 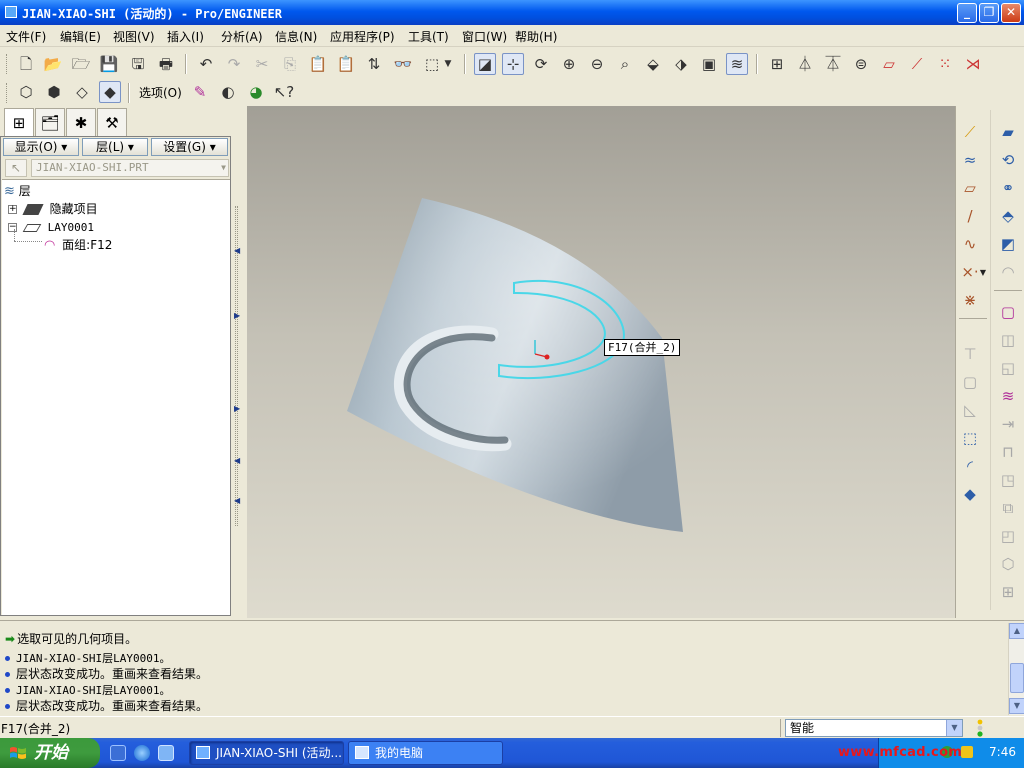 I want to click on cut-icon: ✂, so click(x=262, y=64).